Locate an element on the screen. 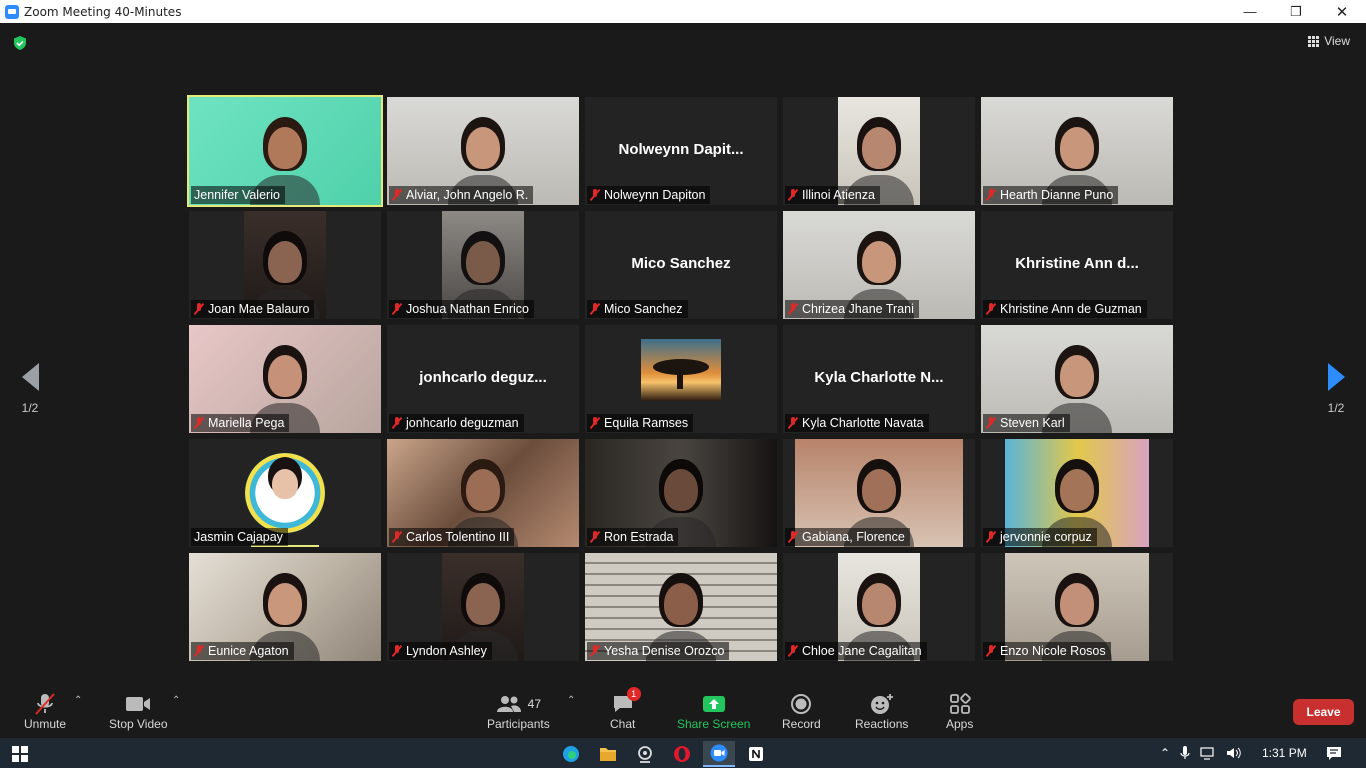  participant-tile: Joshua Nathan Enrico is located at coordinates (483, 265).